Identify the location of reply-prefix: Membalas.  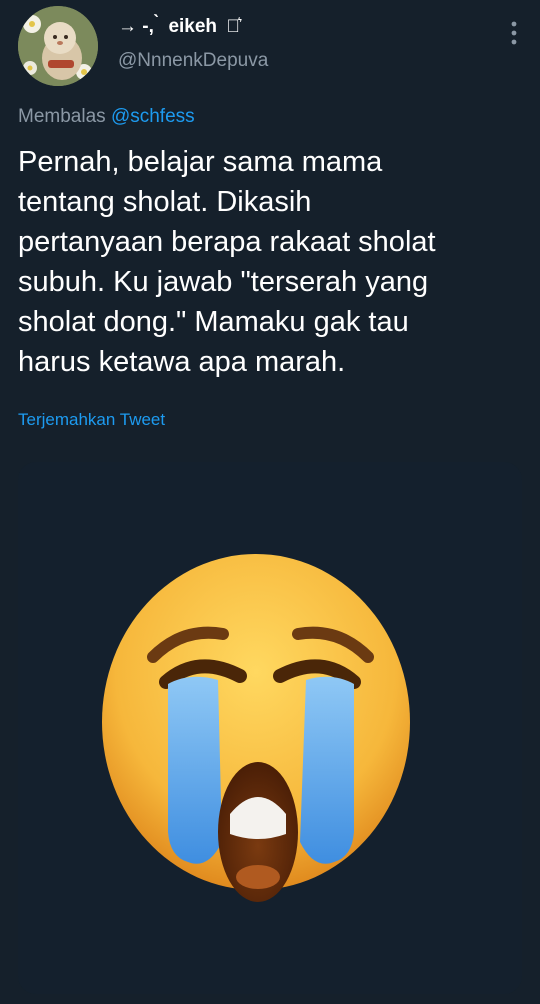
(62, 116).